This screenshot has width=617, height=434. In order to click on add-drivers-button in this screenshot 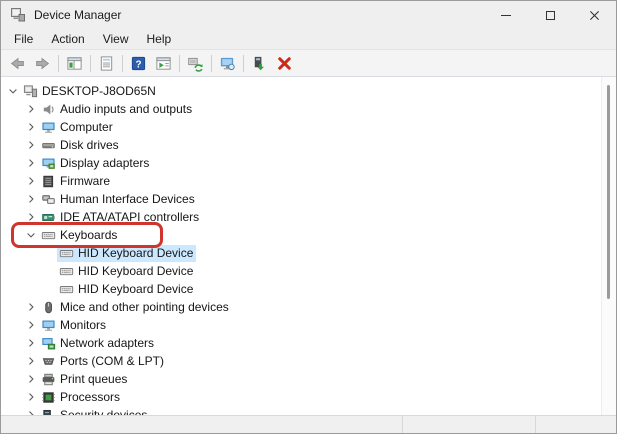, I will do `click(259, 63)`.